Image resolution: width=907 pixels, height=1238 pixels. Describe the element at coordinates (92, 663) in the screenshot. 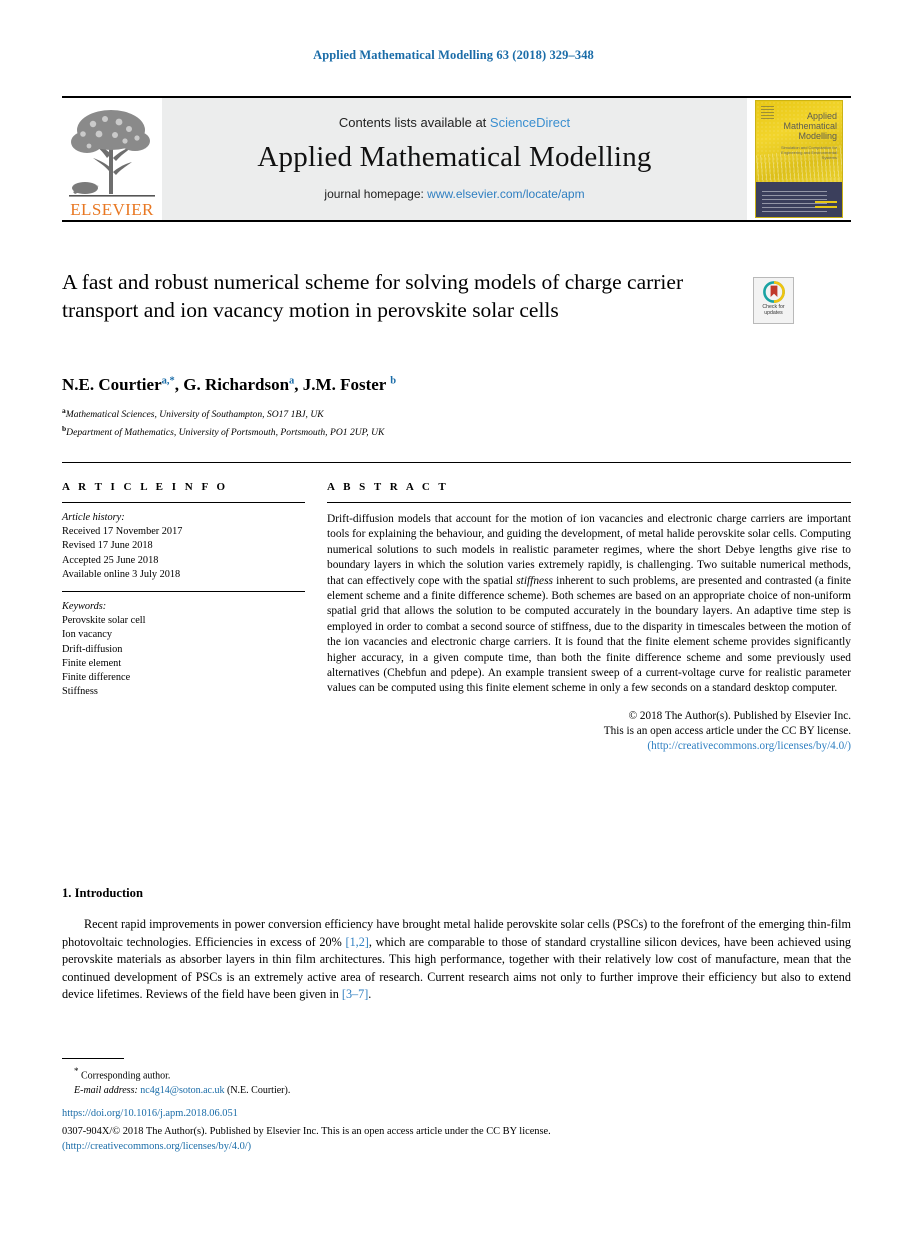

I see `keyword-item: Finite element` at that location.